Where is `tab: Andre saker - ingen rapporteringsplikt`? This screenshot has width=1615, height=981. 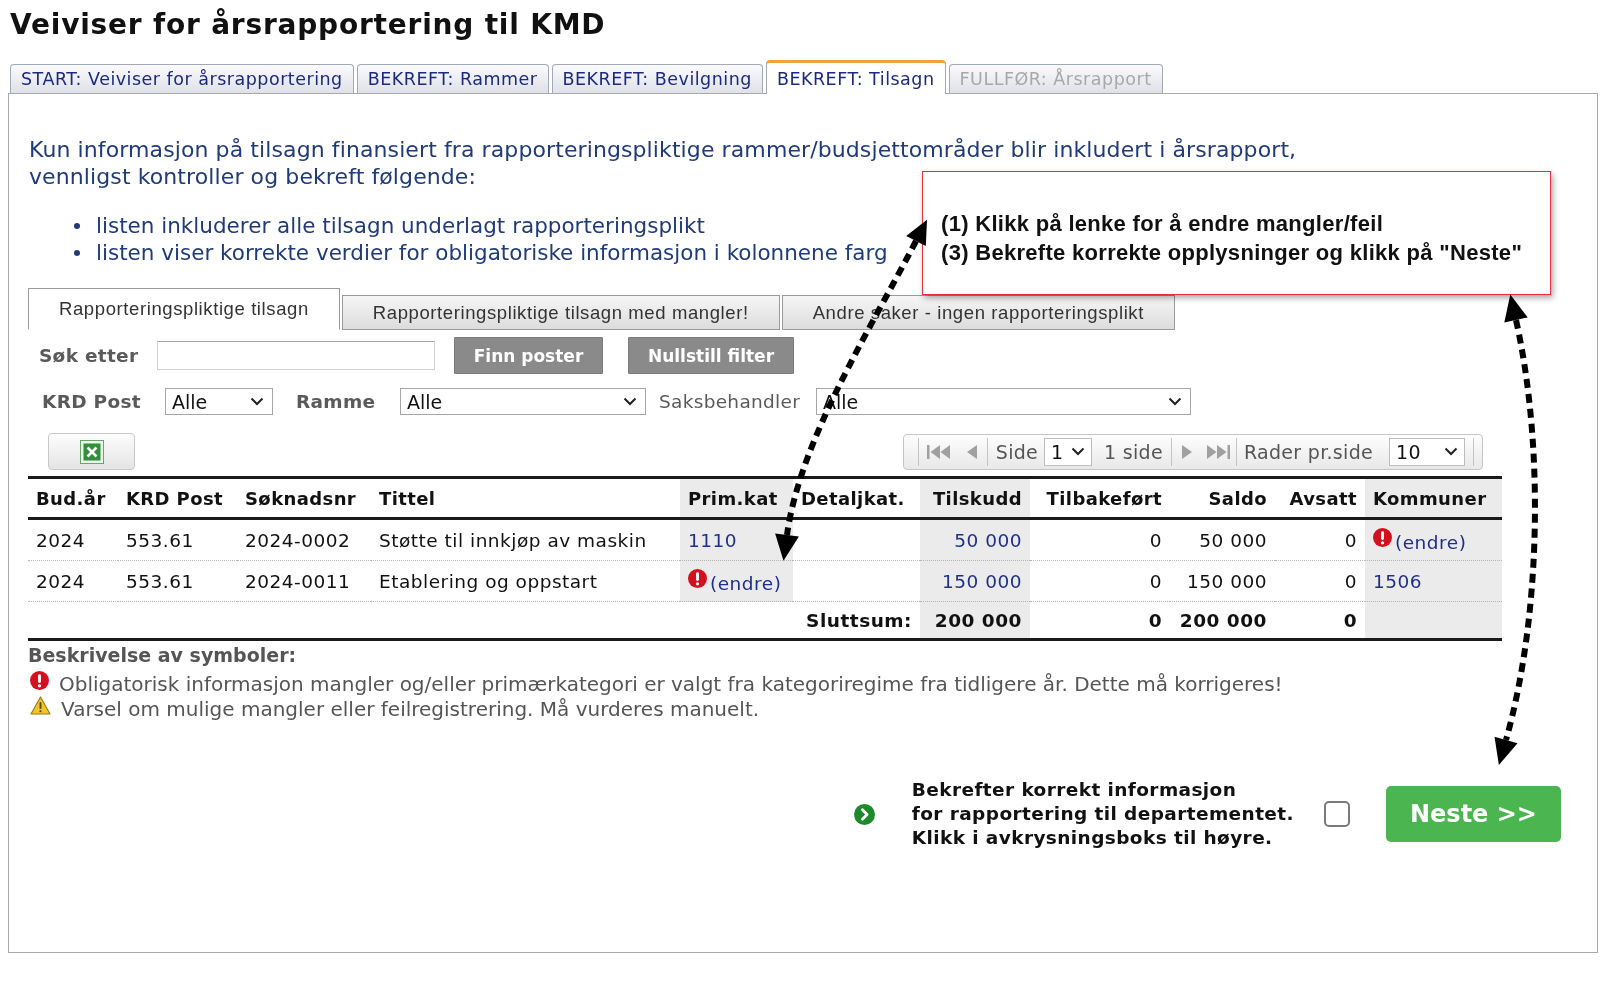
tab: Andre saker - ingen rapporteringsplikt is located at coordinates (978, 312).